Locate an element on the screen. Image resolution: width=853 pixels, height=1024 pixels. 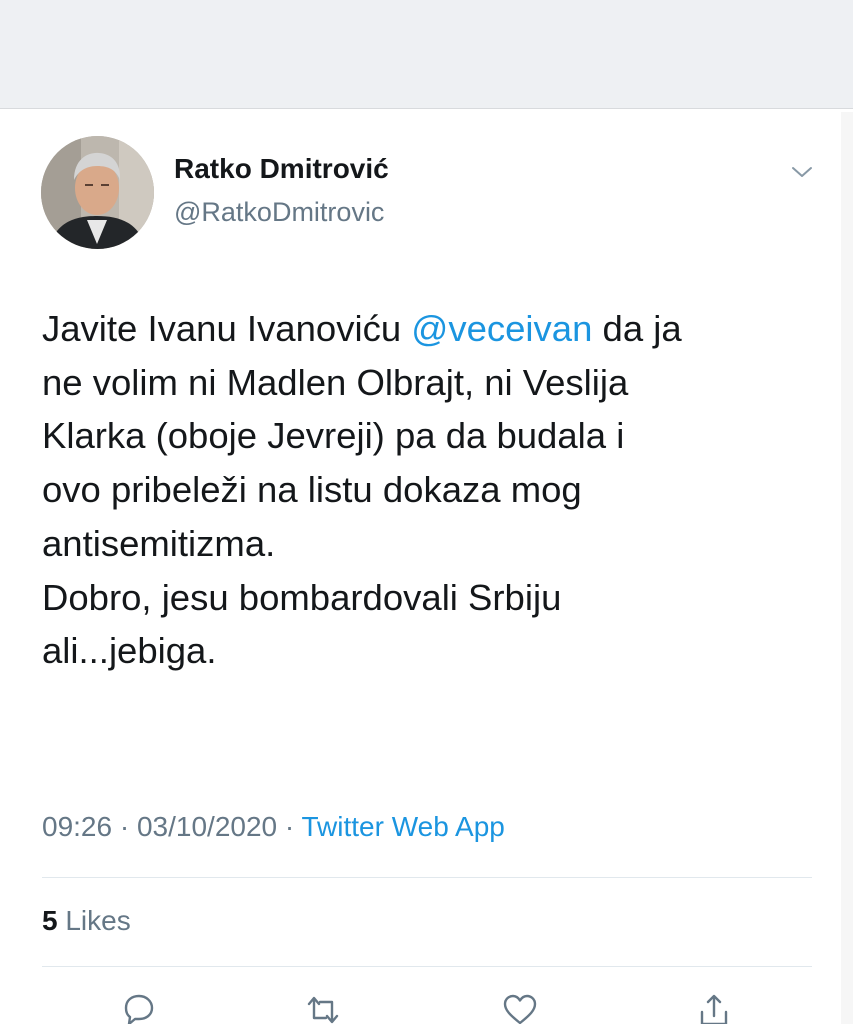
tweet-meta: 09:26 · 03/10/2020 · Twitter Web App is located at coordinates (273, 827).